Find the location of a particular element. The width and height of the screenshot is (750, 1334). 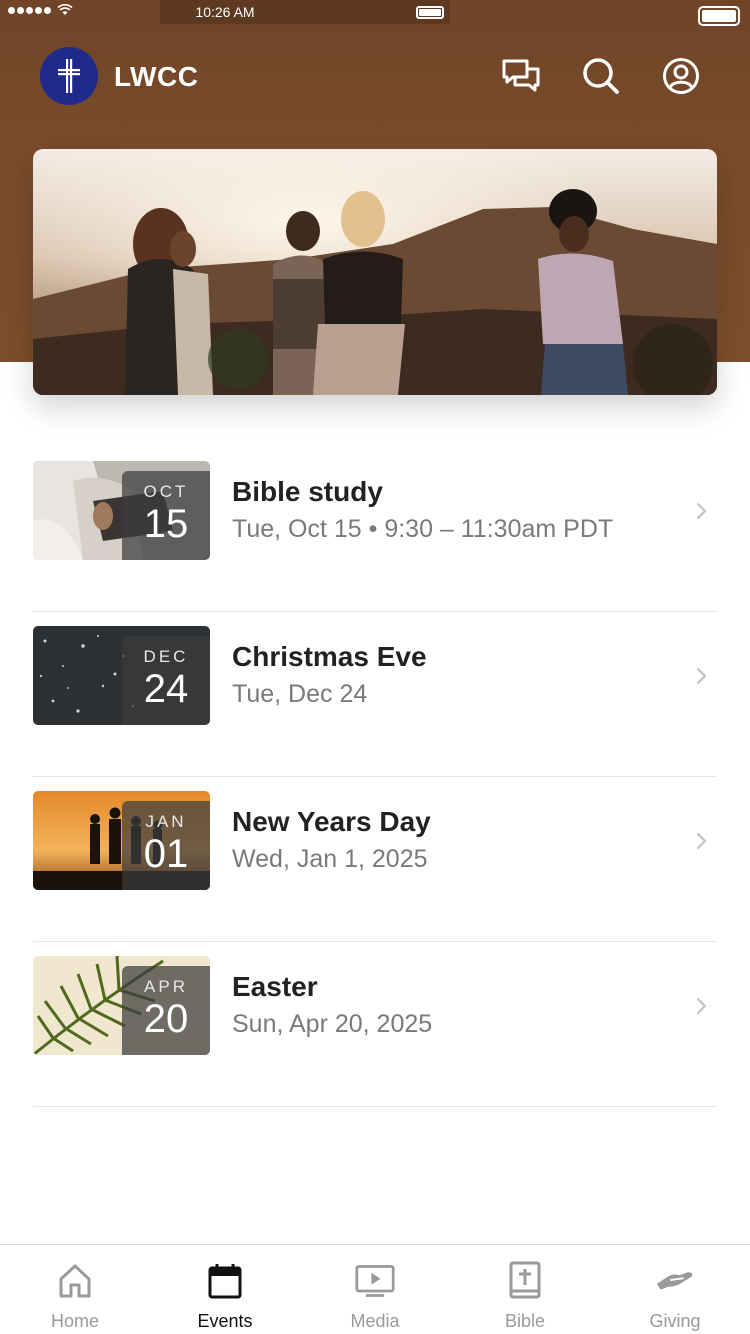

event-day: 24 is located at coordinates (166, 689).